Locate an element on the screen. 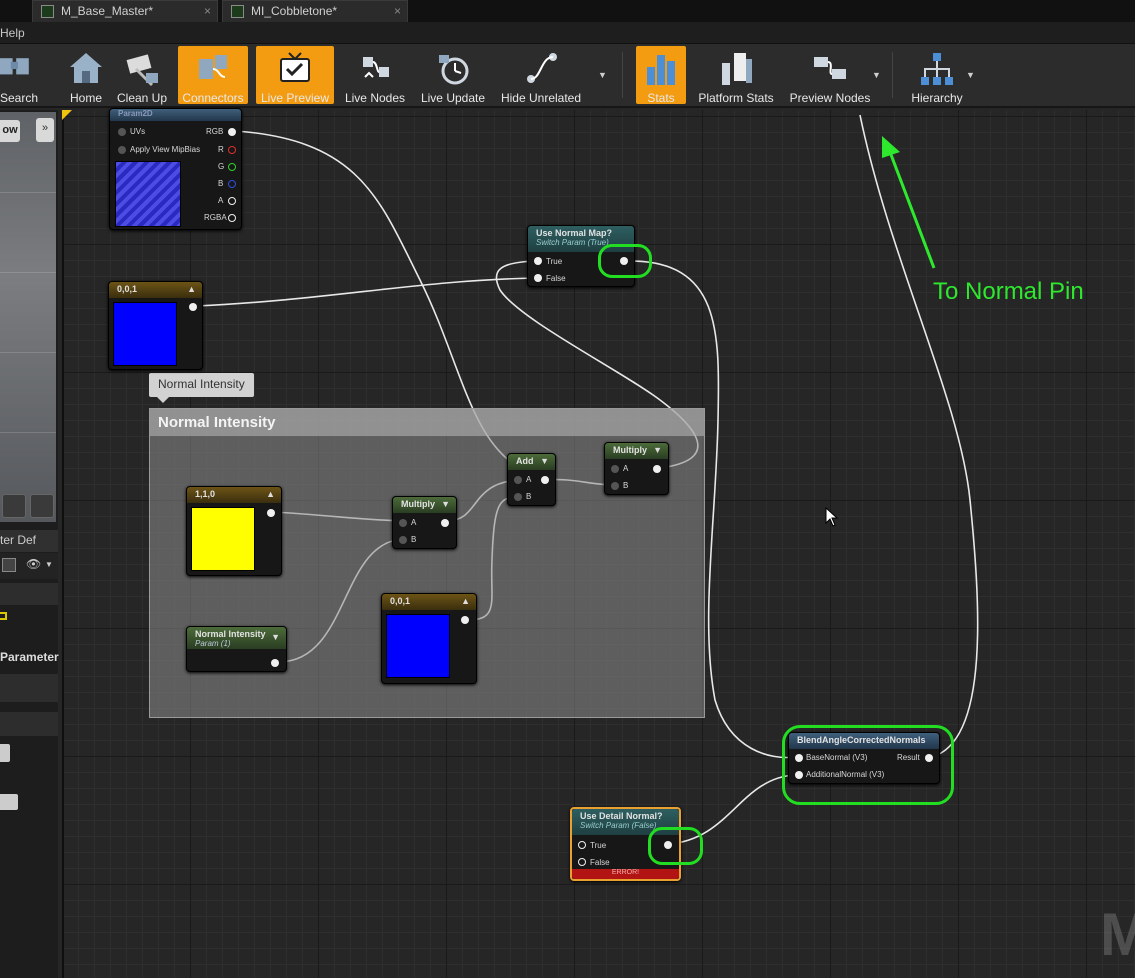 Image resolution: width=1135 pixels, height=978 pixels. hierarchy-button: Hierarchy is located at coordinates (937, 75).